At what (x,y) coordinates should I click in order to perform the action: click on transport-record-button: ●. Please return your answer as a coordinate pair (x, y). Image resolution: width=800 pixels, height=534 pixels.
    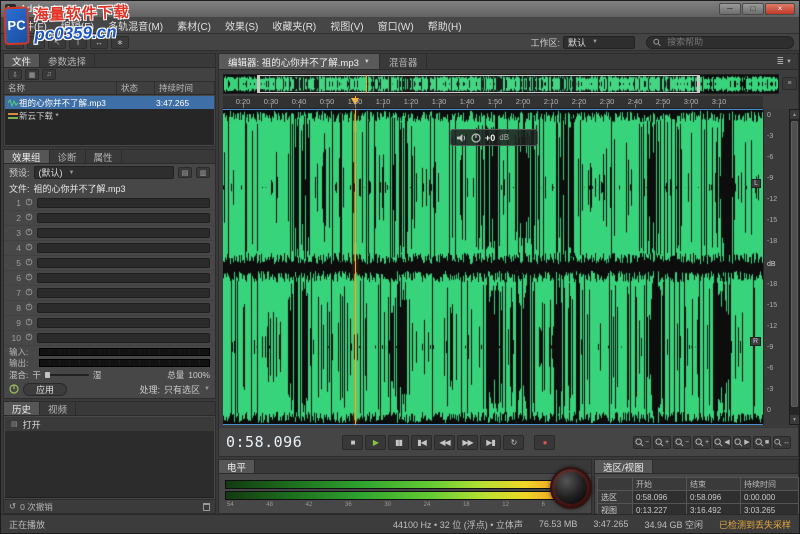
    Looking at the image, I should click on (544, 442).